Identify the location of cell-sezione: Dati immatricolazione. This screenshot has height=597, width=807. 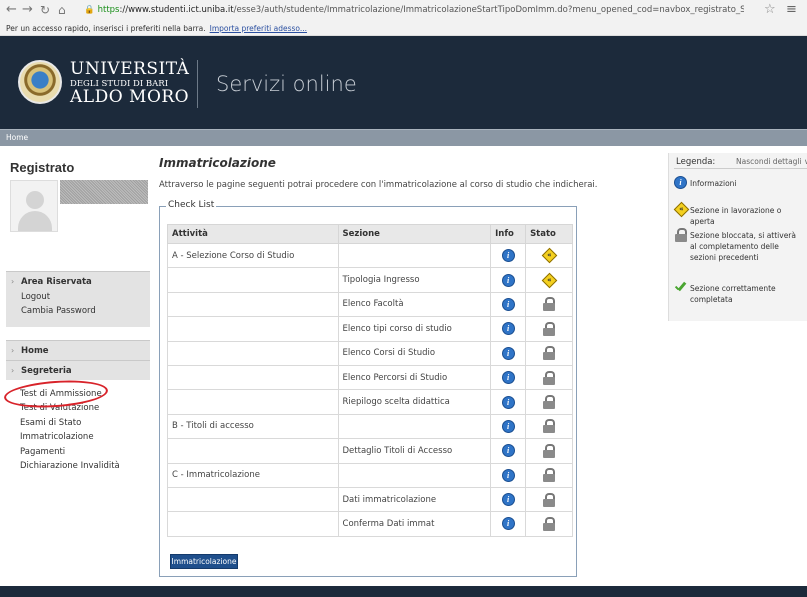
(414, 499).